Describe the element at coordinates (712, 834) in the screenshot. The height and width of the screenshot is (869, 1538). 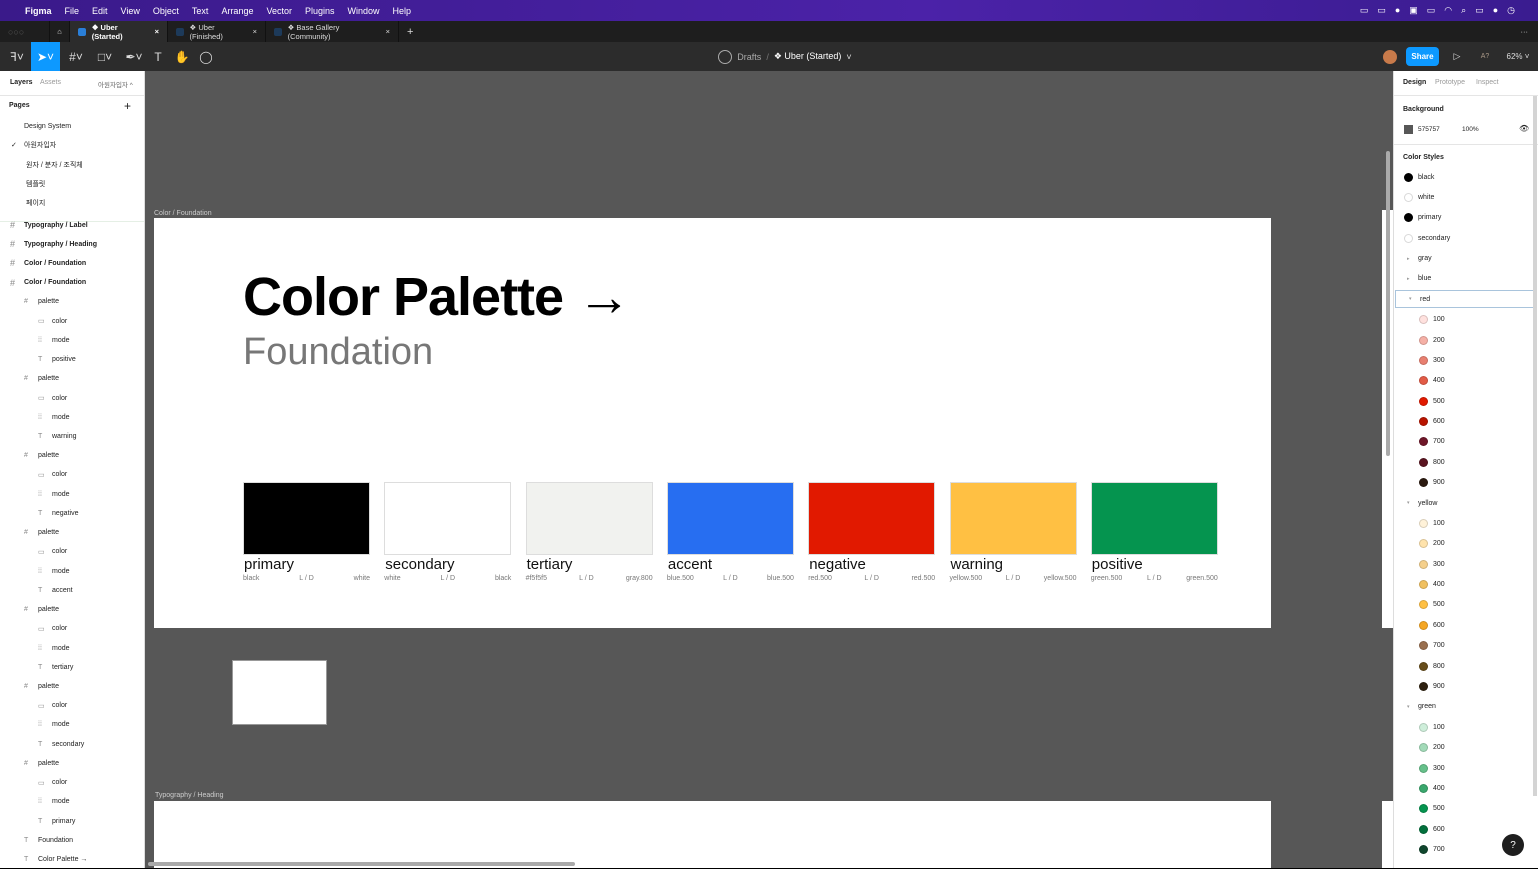
I see `typography-heading-frame` at that location.